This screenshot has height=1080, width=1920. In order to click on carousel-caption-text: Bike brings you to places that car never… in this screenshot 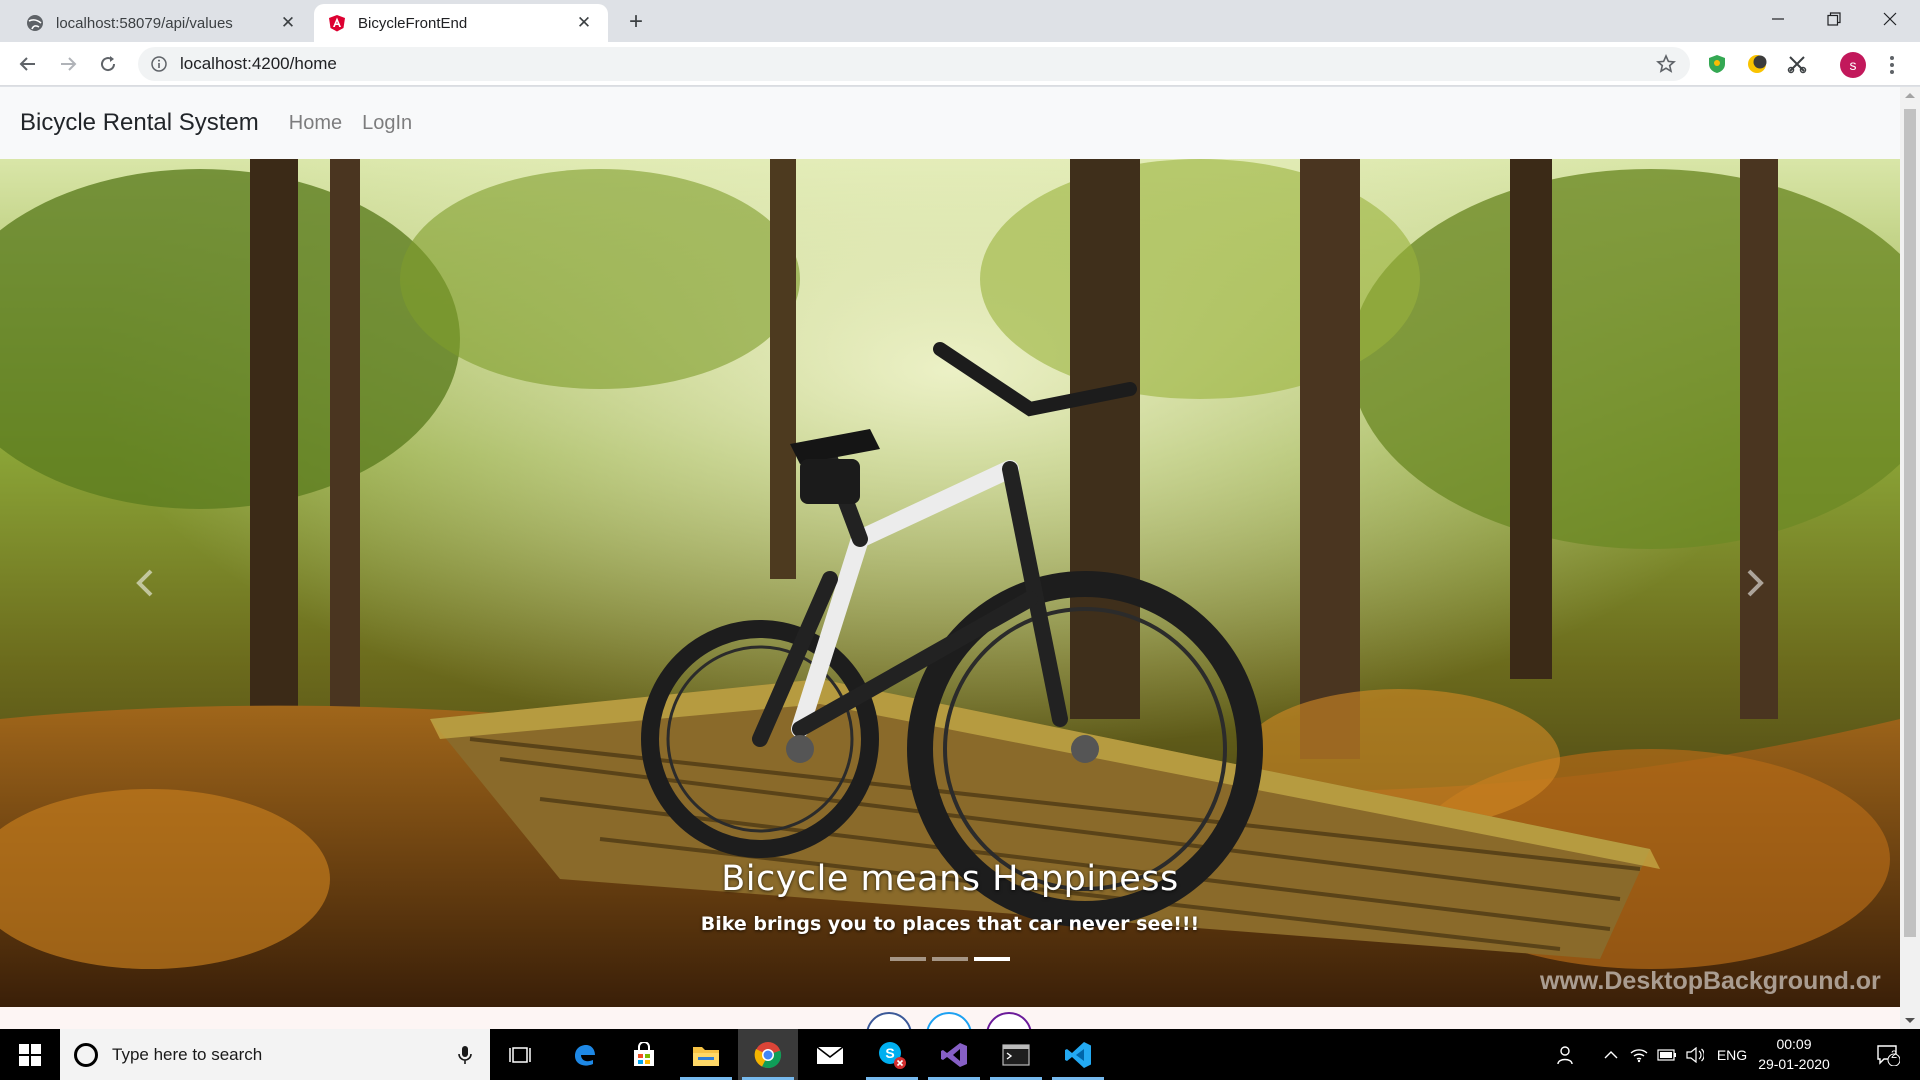, I will do `click(950, 924)`.